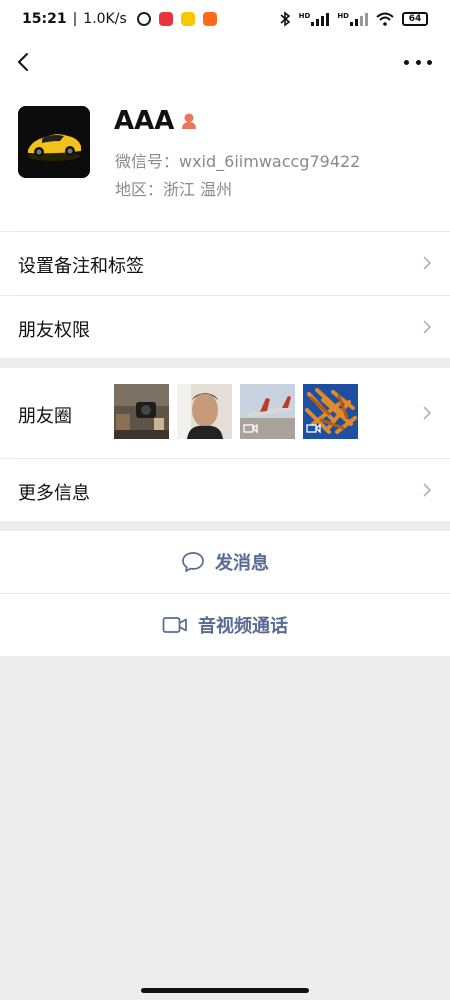 The height and width of the screenshot is (1000, 450). I want to click on send-message-button: 发消息, so click(225, 562).